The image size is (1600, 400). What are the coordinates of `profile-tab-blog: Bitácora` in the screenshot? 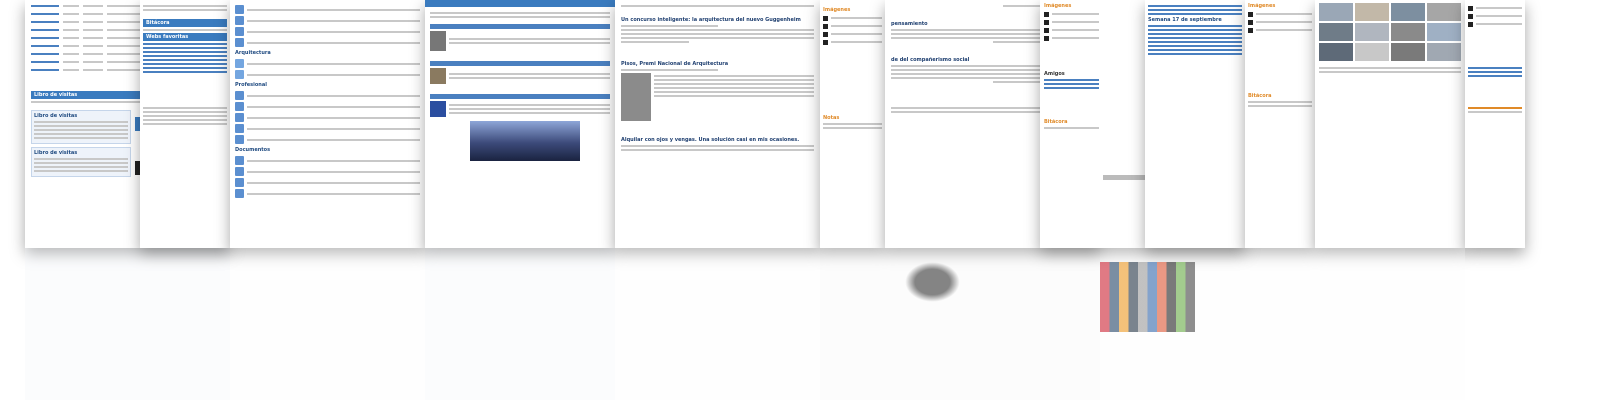 It's located at (1071, 122).